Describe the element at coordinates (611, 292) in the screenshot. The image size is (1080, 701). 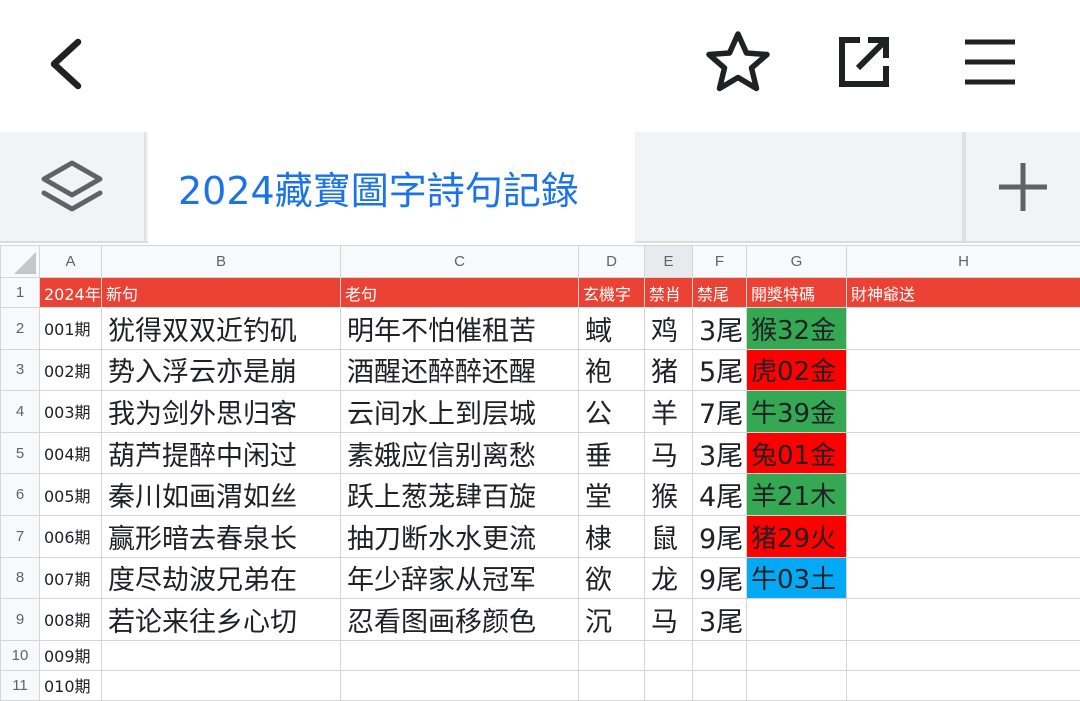
I see `header-cell-mystery-word: 玄機字` at that location.